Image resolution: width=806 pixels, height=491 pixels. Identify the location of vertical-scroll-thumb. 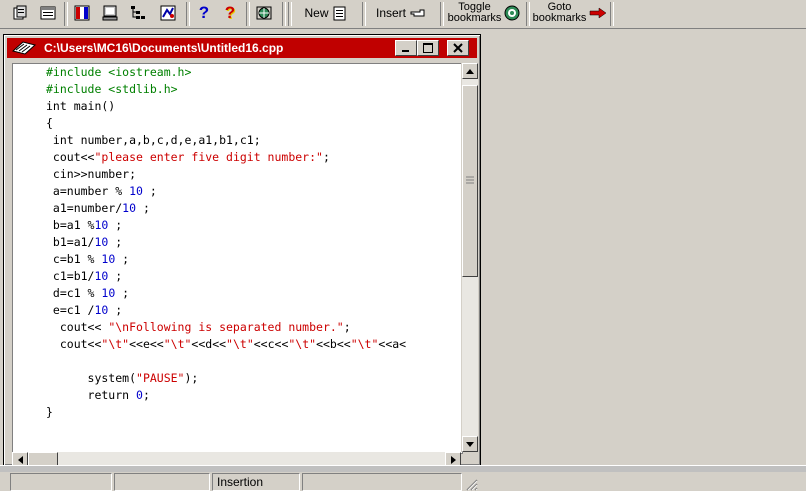
(470, 181).